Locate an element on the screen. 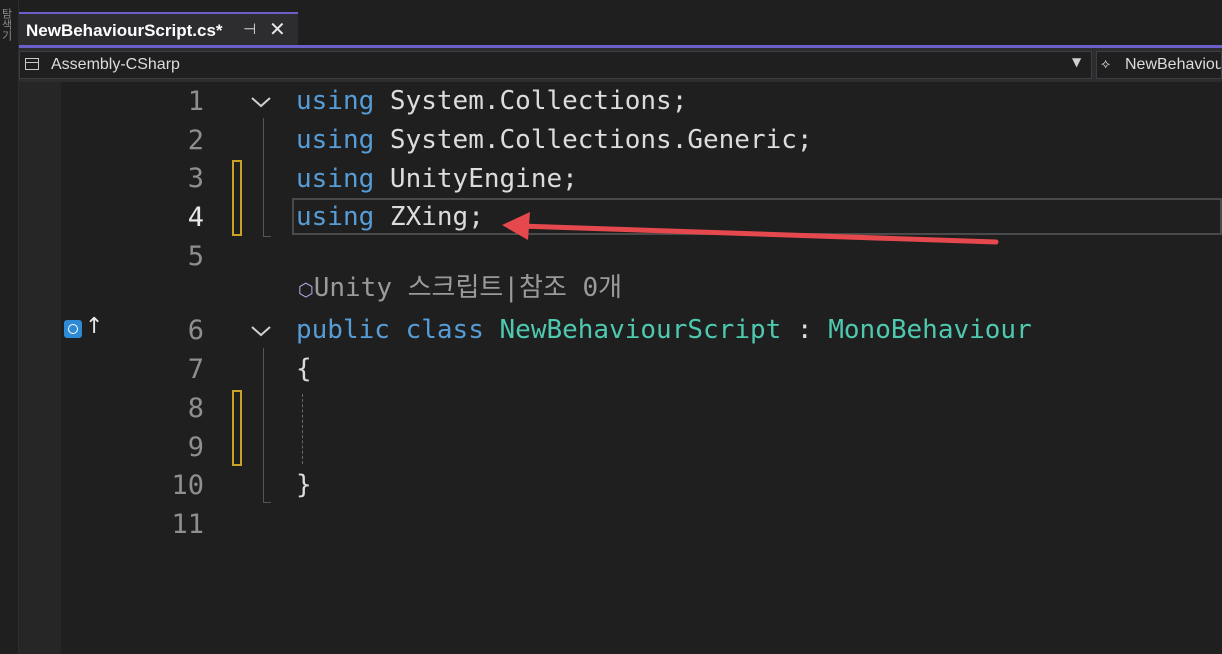  line-number: 8 is located at coordinates (195, 408).